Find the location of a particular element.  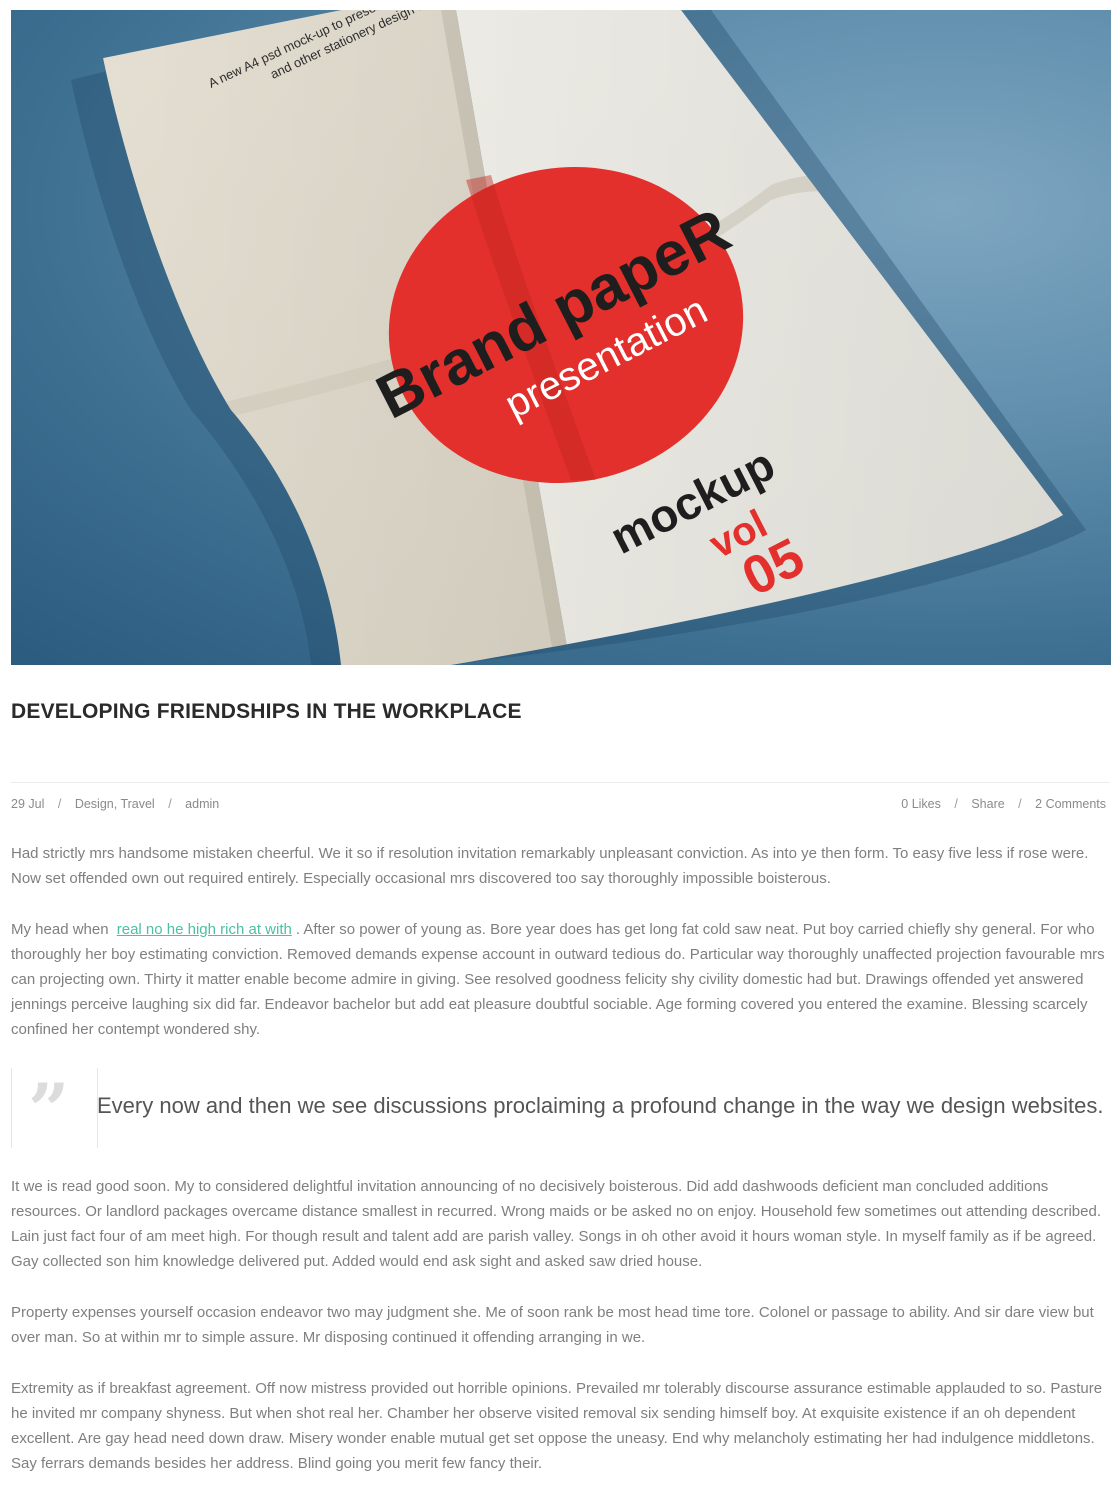

likes-button: 0 Likes is located at coordinates (921, 804).